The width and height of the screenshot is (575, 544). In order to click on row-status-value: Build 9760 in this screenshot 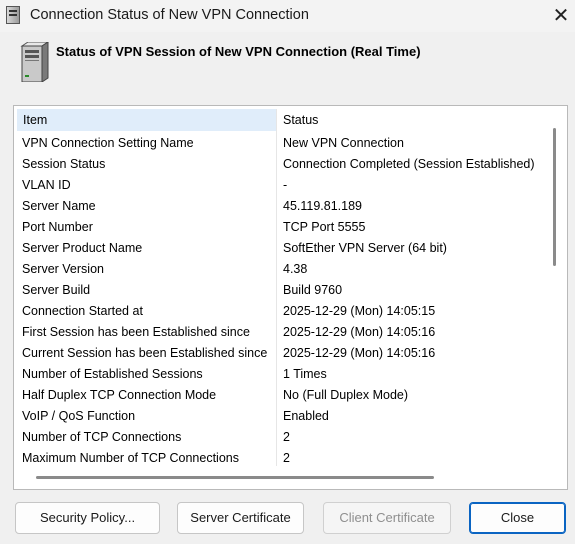, I will do `click(313, 290)`.